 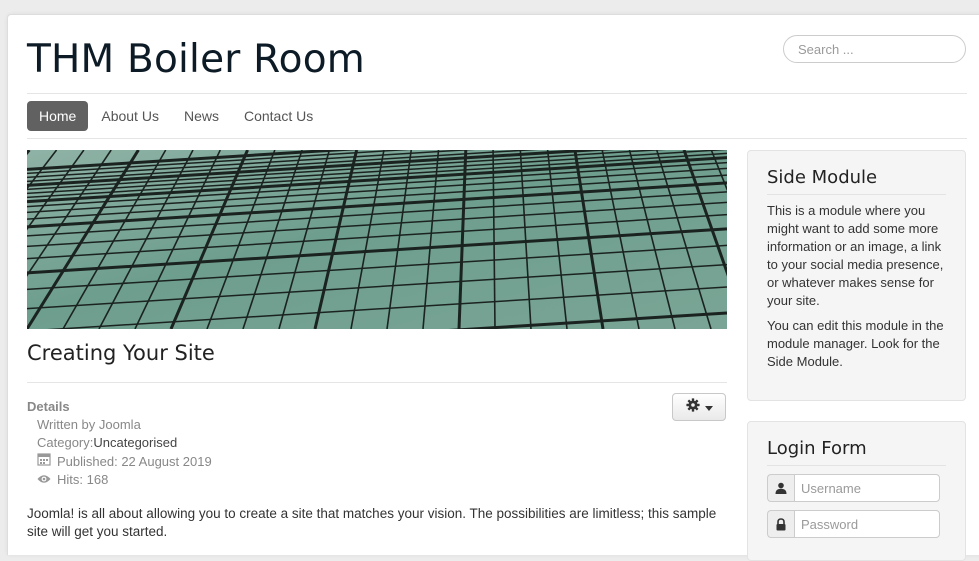 I want to click on nav-item-contact-us: Contact Us, so click(x=278, y=116).